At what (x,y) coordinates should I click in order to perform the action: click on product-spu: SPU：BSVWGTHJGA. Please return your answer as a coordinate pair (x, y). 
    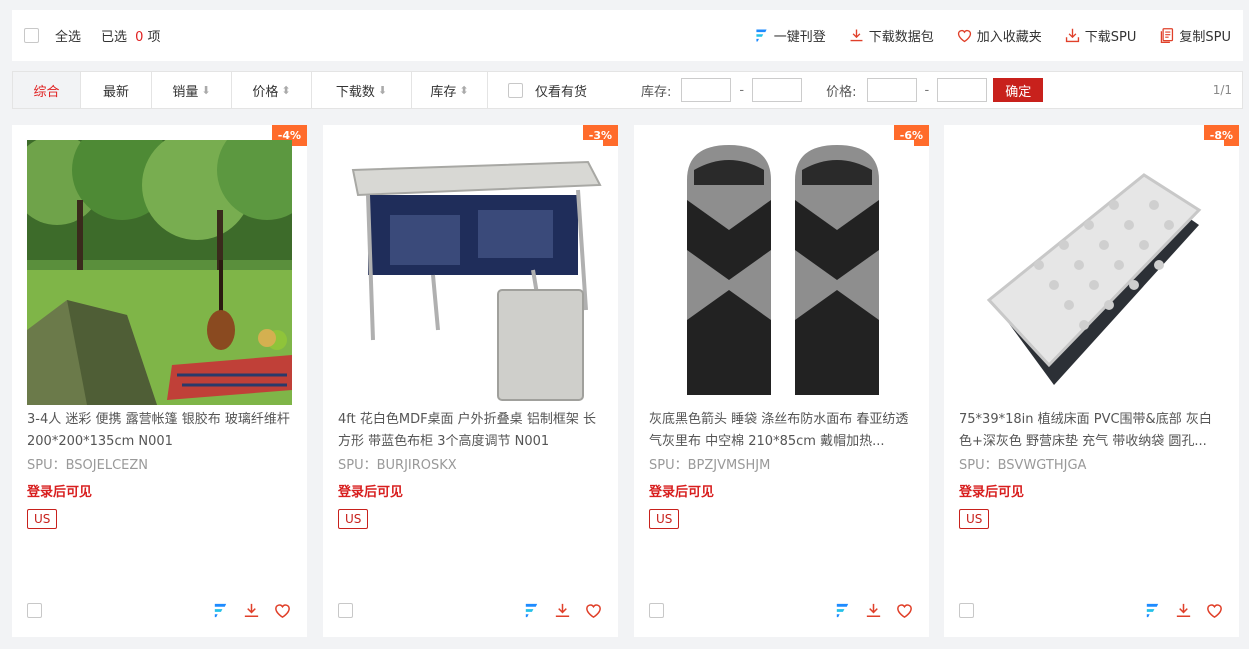
    Looking at the image, I should click on (1023, 465).